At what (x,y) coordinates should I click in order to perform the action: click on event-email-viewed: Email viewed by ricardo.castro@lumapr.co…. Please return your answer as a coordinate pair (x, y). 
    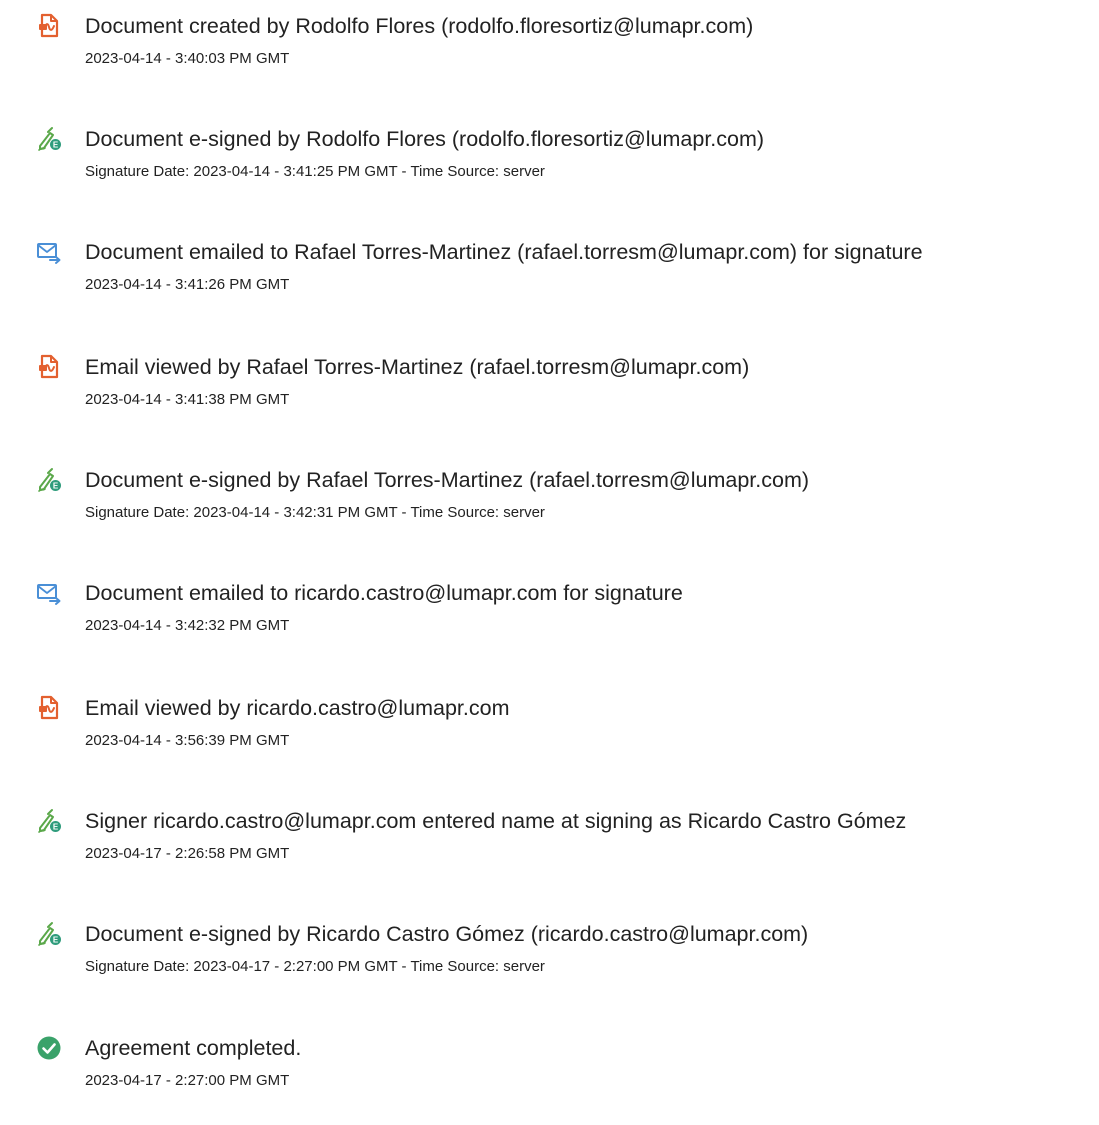
    Looking at the image, I should click on (549, 740).